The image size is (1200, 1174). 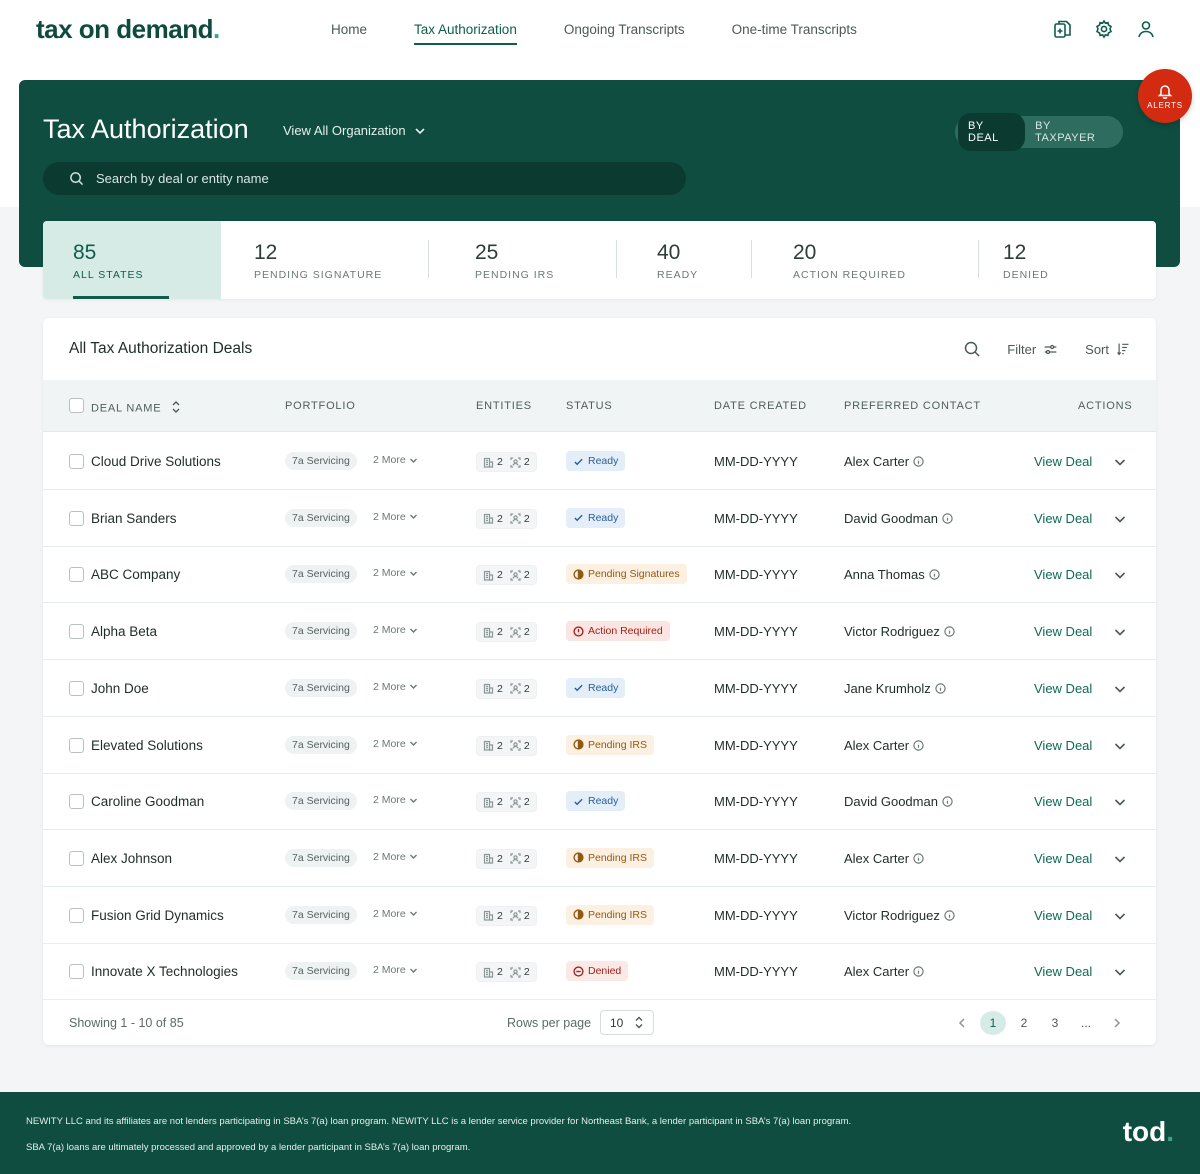 What do you see at coordinates (972, 349) in the screenshot?
I see `search-icon` at bounding box center [972, 349].